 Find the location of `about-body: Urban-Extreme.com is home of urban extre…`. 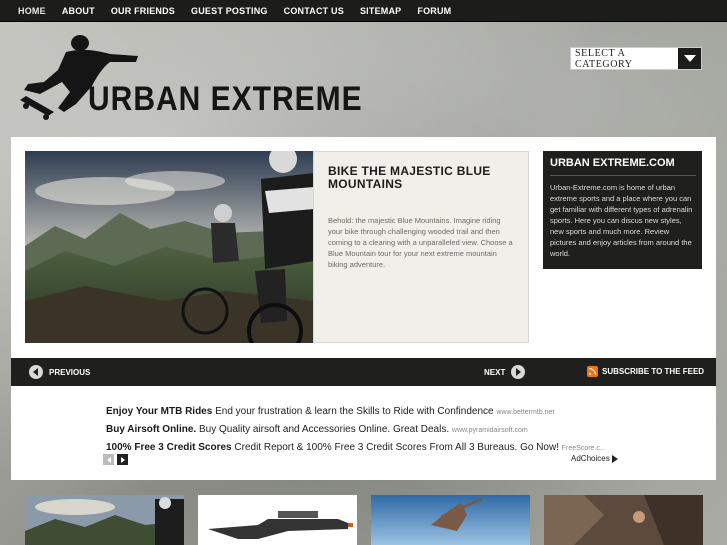

about-body: Urban-Extreme.com is home of urban extre… is located at coordinates (621, 220).